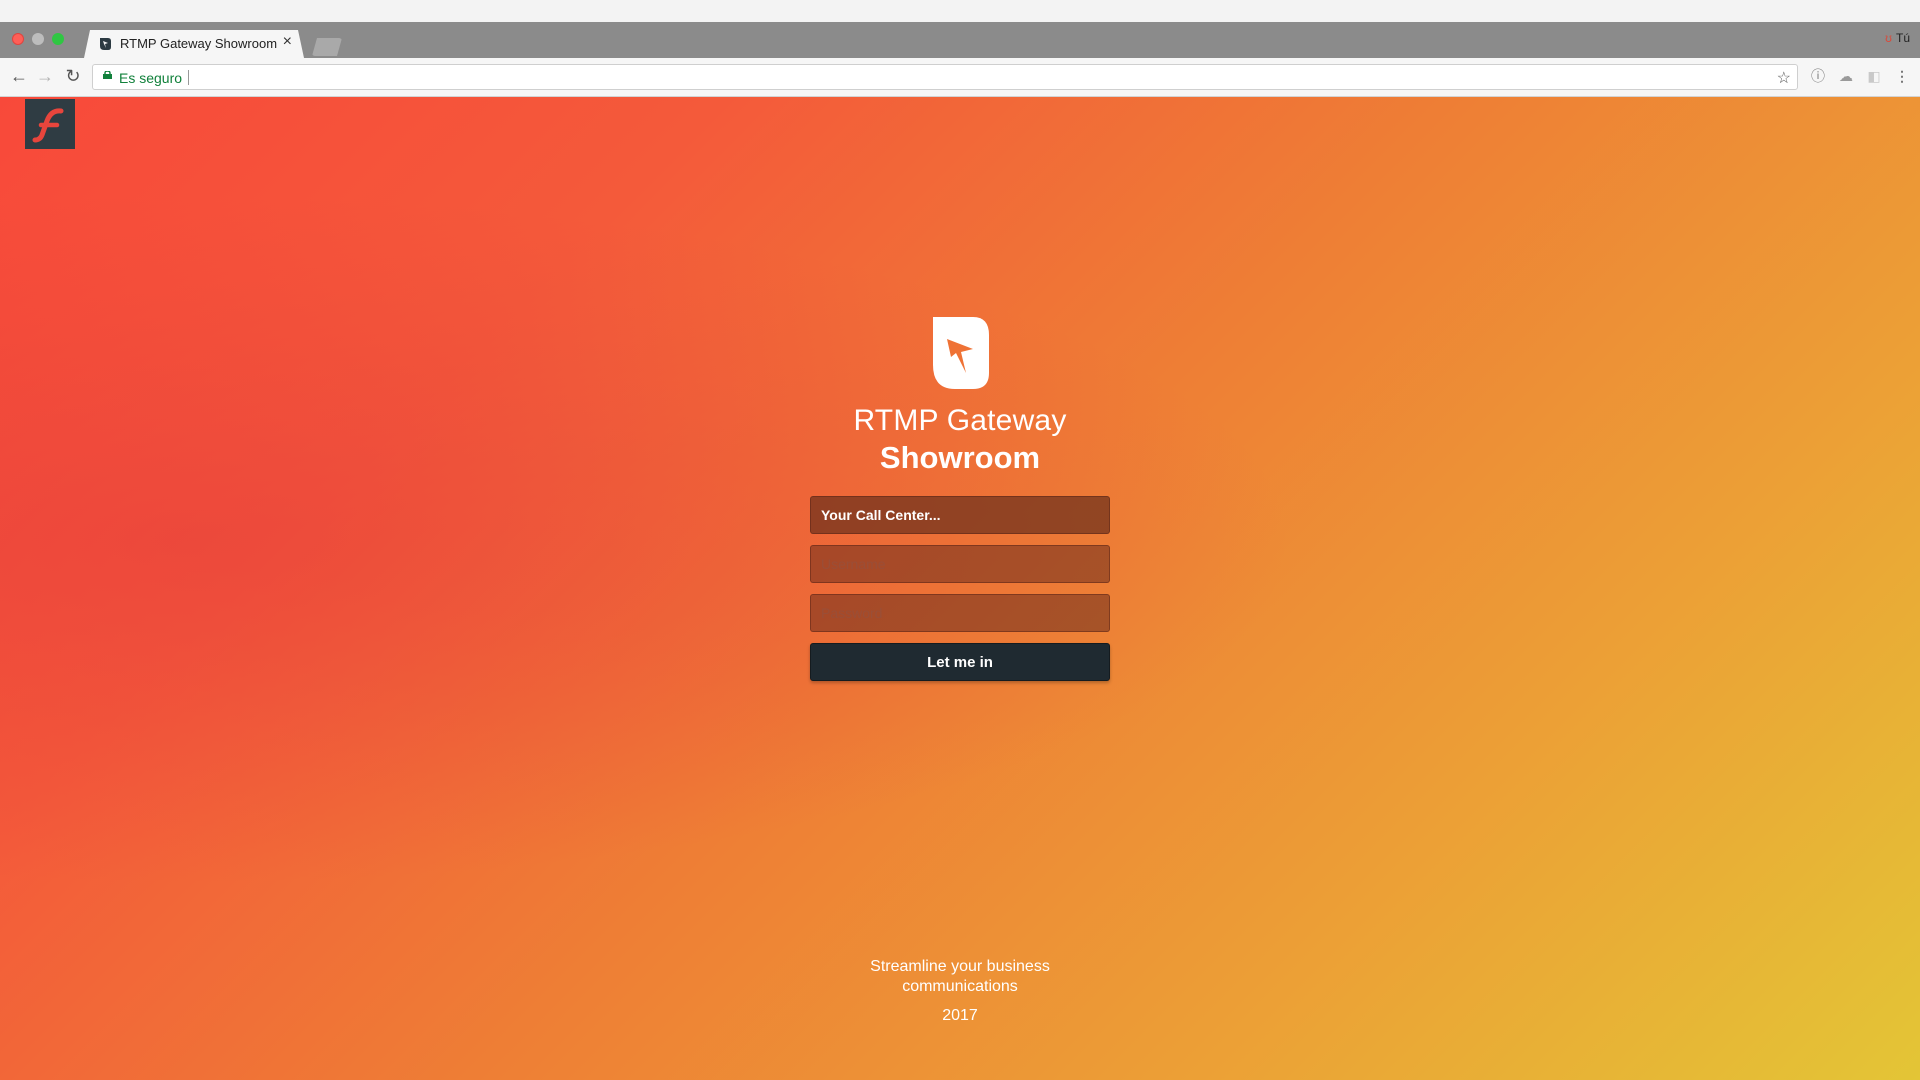 Image resolution: width=1920 pixels, height=1080 pixels. What do you see at coordinates (1888, 38) in the screenshot?
I see `profile-icon: ʊ` at bounding box center [1888, 38].